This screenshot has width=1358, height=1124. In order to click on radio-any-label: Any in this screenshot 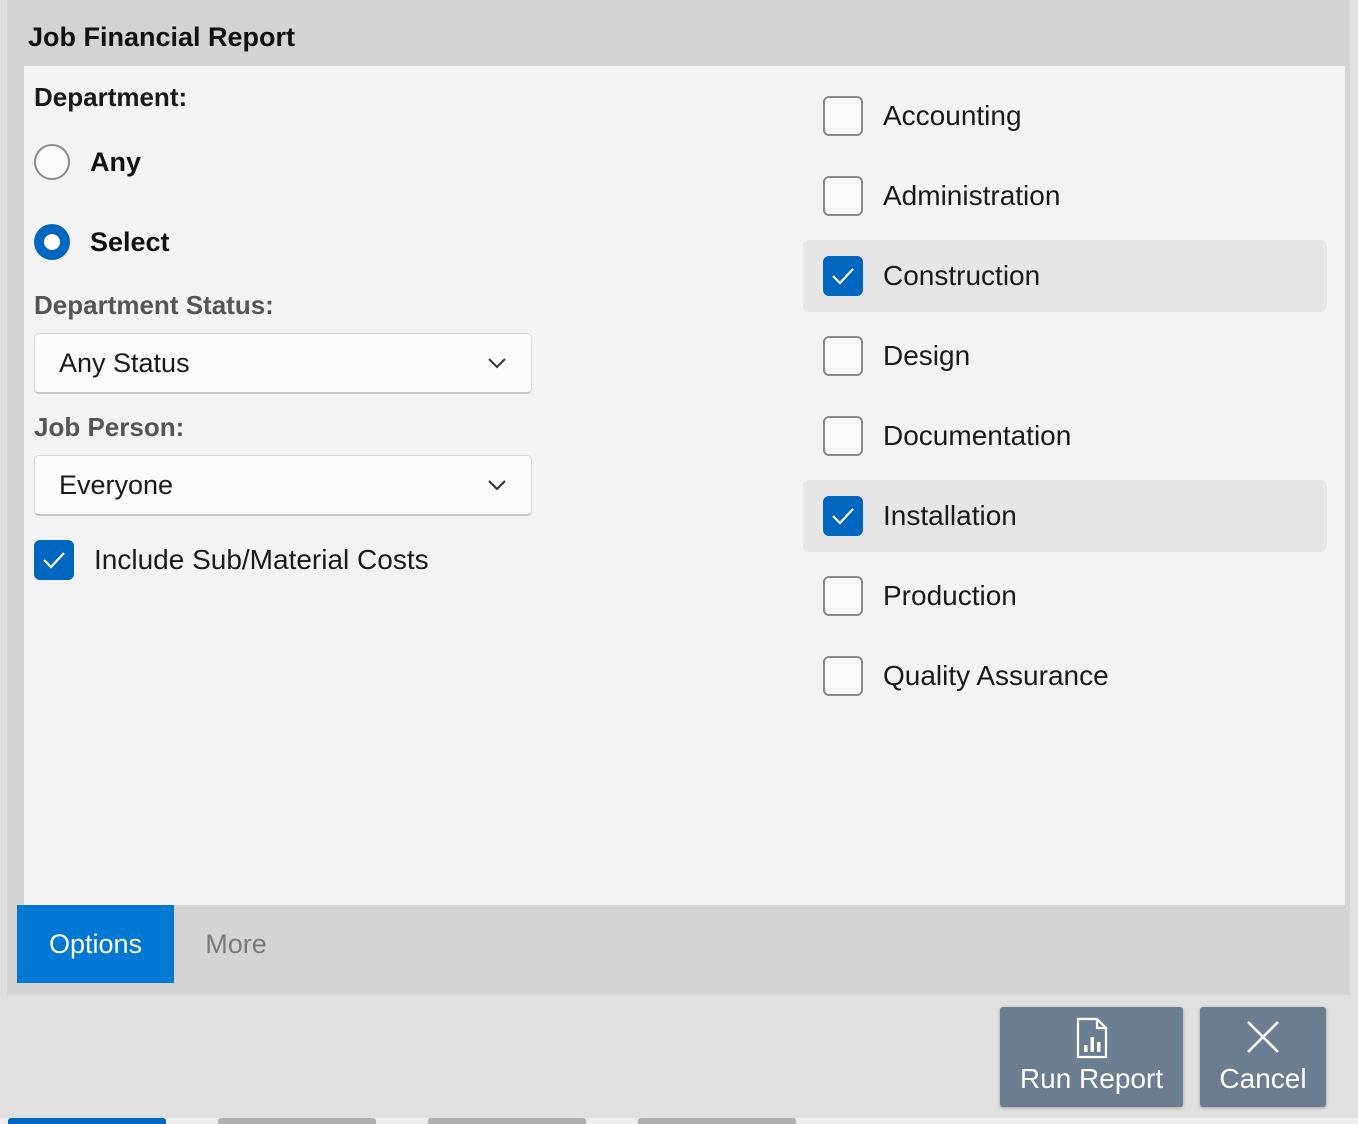, I will do `click(116, 161)`.